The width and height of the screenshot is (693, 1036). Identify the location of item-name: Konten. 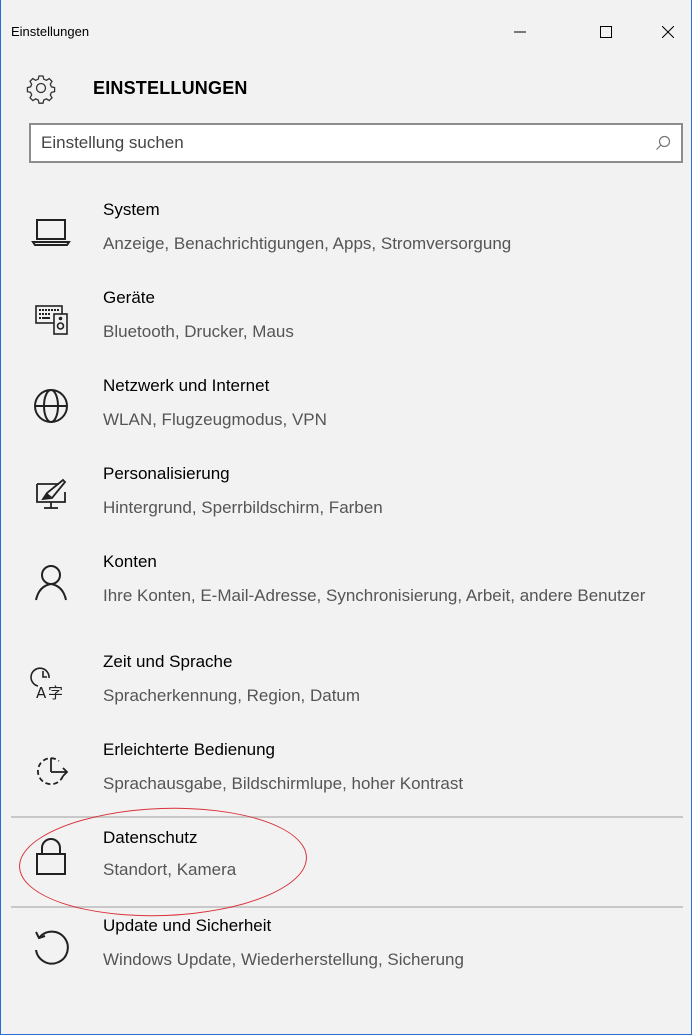
(130, 561).